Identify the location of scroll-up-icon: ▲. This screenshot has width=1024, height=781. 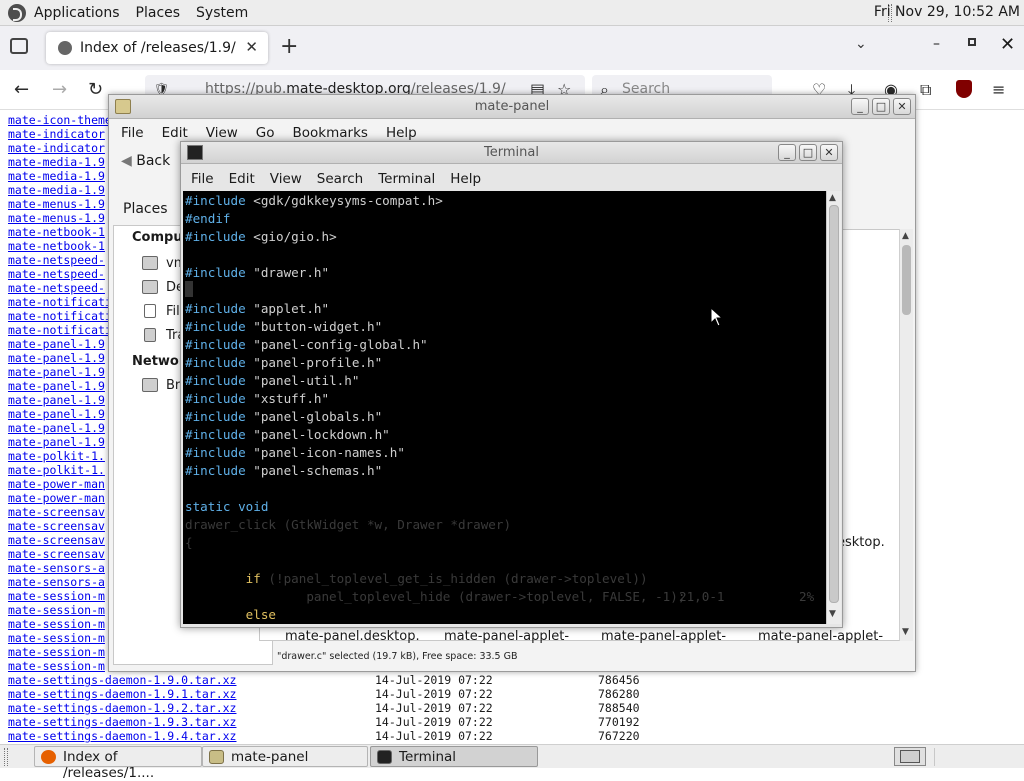
(832, 198).